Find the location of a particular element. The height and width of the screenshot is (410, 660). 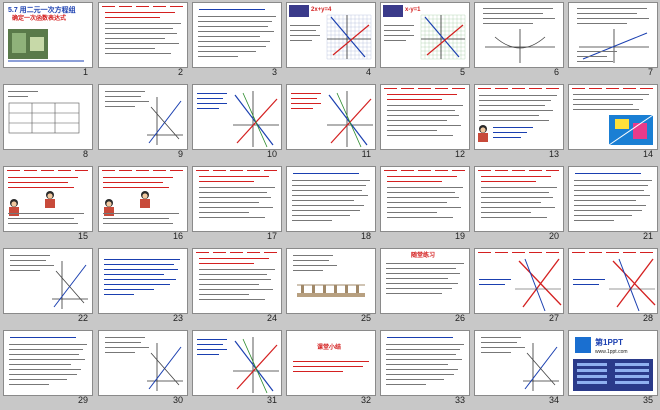

slide-cell: 10 is located at coordinates (236, 122).